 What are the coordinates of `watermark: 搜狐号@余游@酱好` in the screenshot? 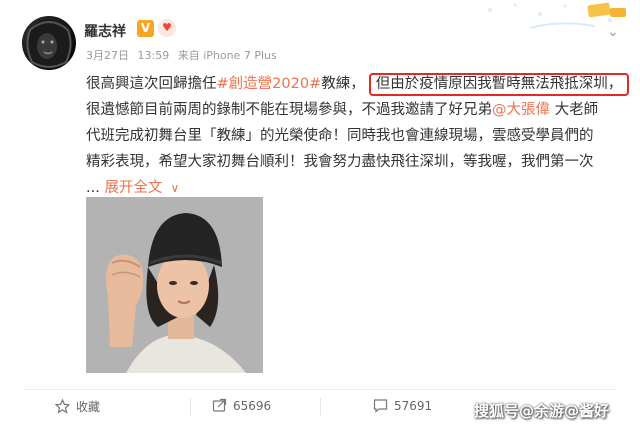 It's located at (542, 411).